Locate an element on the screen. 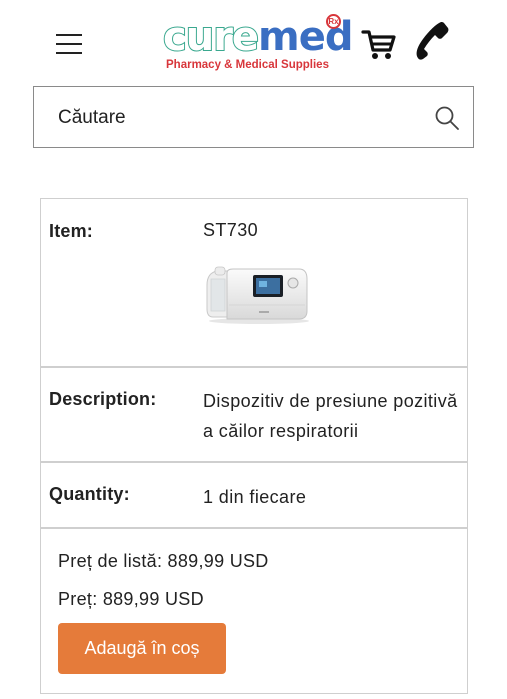  shopping-cart-icon is located at coordinates (378, 44).